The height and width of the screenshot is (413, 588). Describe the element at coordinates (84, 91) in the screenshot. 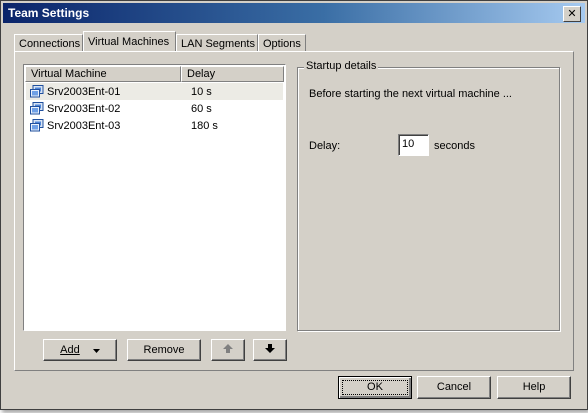

I see `vm-name: Srv2003Ent-01` at that location.